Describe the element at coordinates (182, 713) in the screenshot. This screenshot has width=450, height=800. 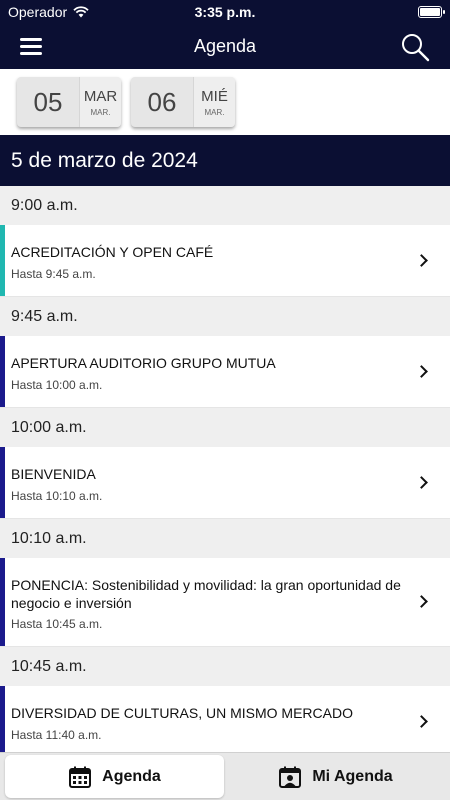
I see `event-title: DIVERSIDAD DE CULTURAS, UN MISMO MERCADO` at that location.